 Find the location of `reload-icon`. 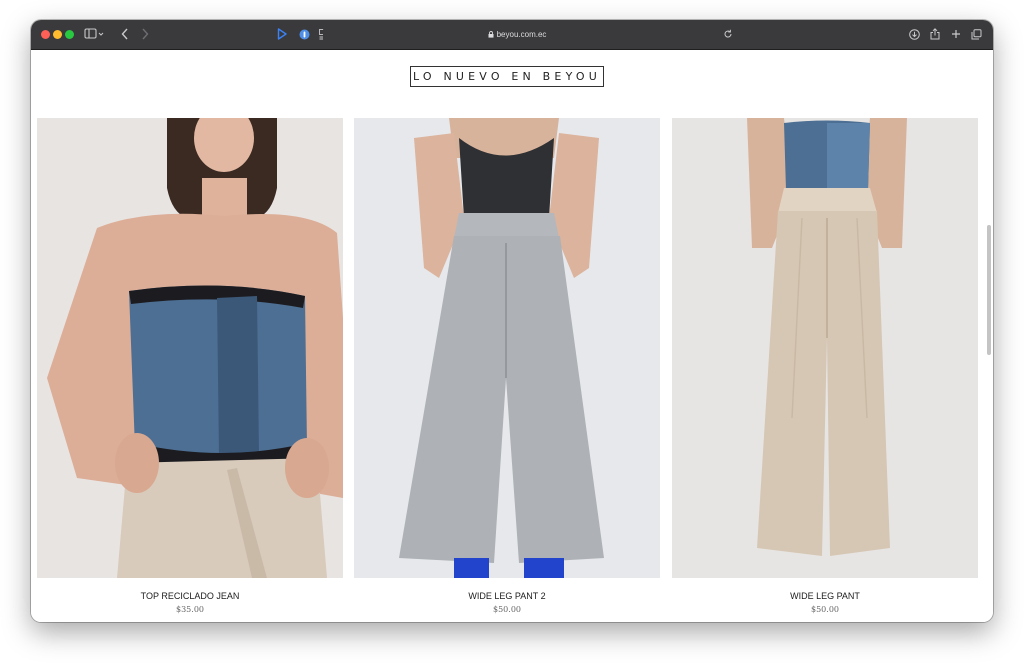

reload-icon is located at coordinates (728, 35).